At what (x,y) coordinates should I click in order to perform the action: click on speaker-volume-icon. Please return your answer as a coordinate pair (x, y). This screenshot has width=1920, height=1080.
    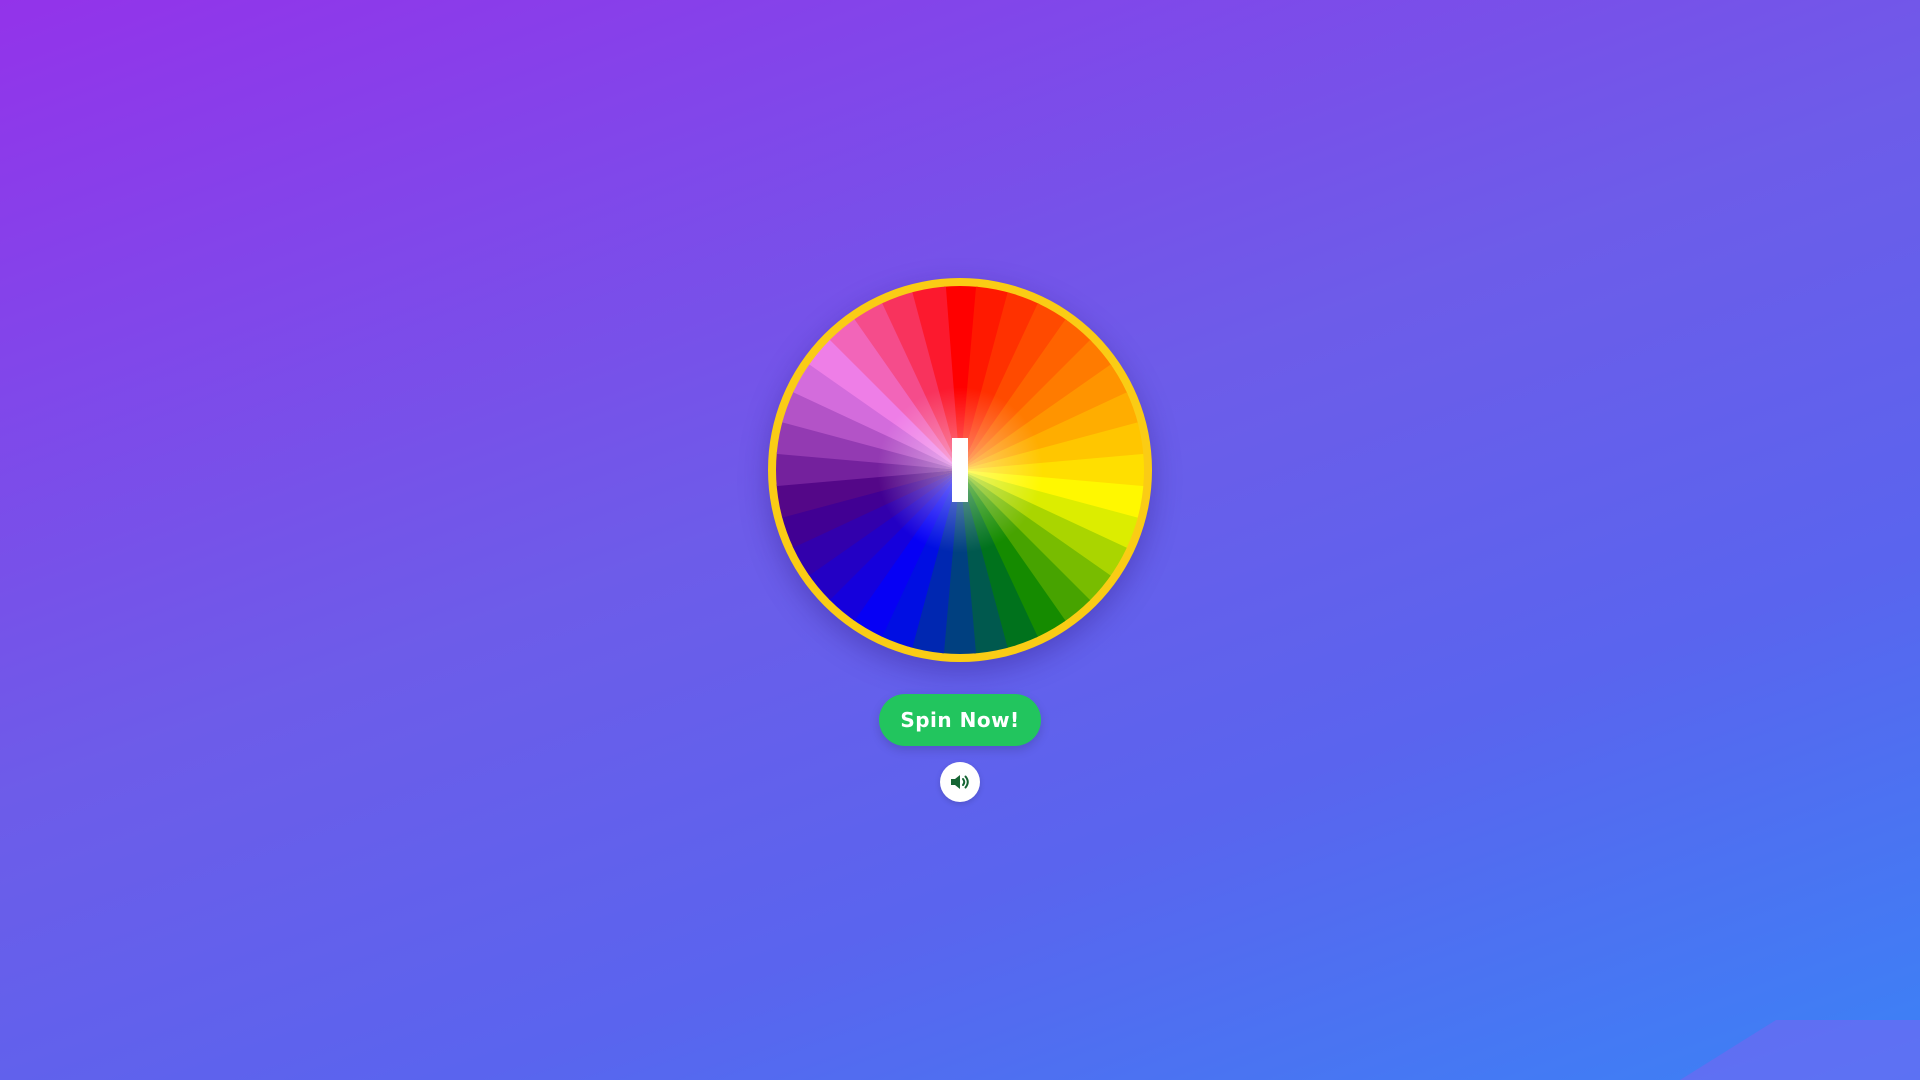
    Looking at the image, I should click on (960, 782).